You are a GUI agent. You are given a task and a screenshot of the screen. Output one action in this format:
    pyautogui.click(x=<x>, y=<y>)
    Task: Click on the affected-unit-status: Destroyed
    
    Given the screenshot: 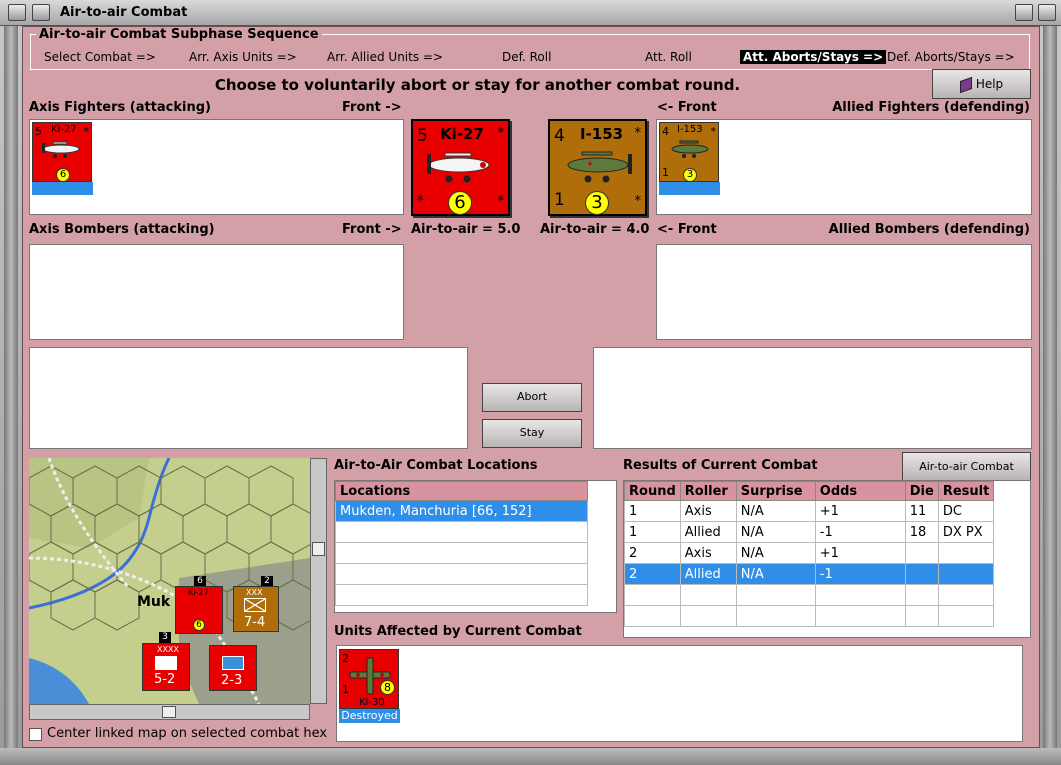 What is the action you would take?
    pyautogui.click(x=369, y=716)
    